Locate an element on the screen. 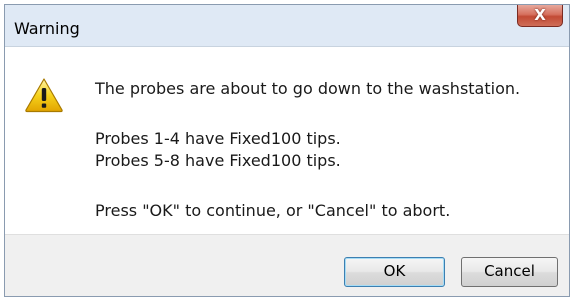 The image size is (576, 301). close-button: X is located at coordinates (540, 16).